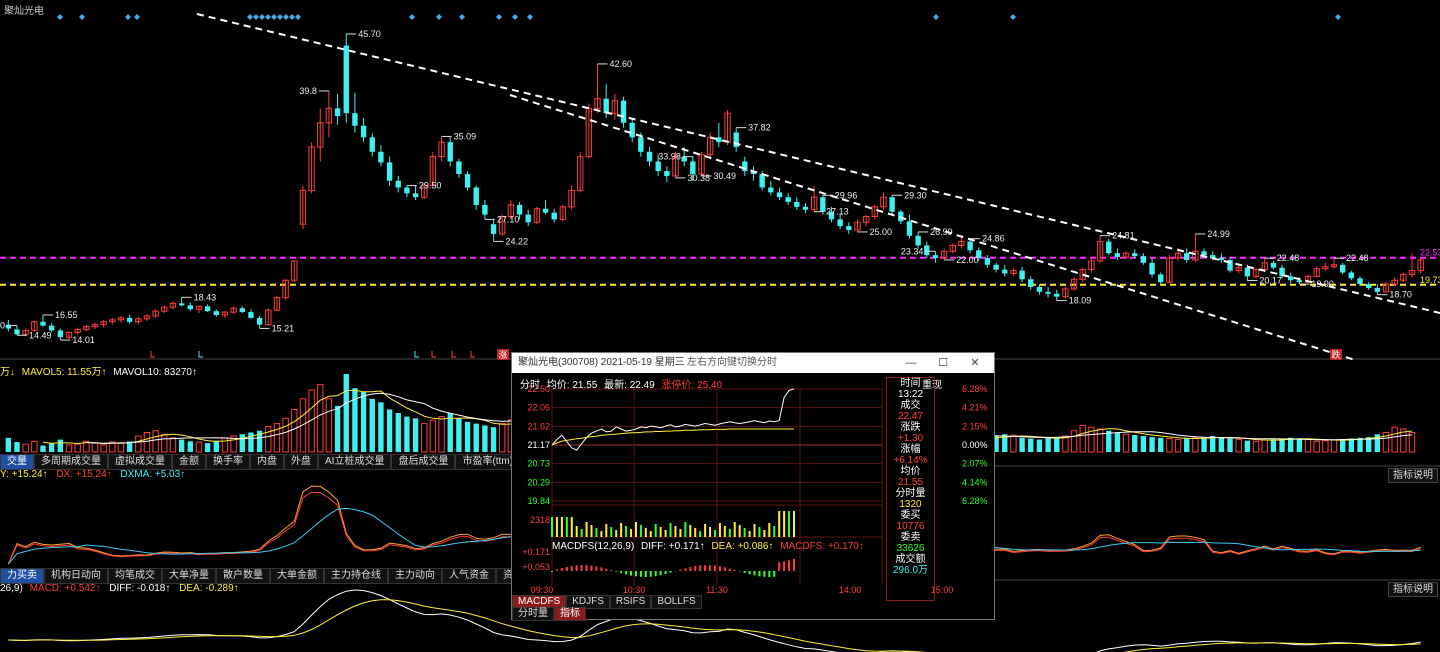 Image resolution: width=1440 pixels, height=652 pixels. I want to click on intraday-subtab-0: 分时量, so click(533, 614).